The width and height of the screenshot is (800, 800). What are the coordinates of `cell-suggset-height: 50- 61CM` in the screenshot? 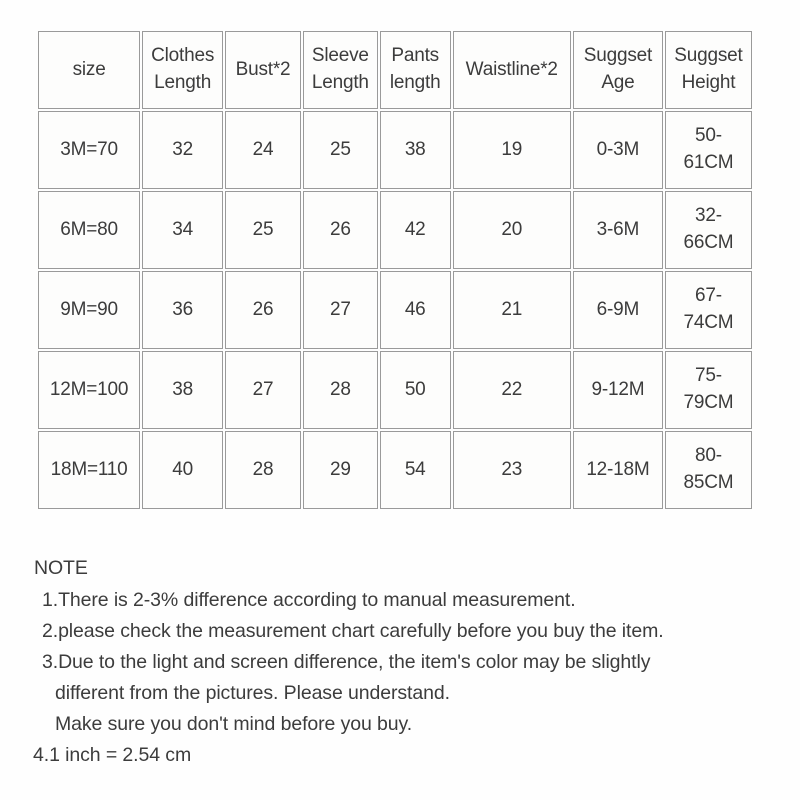 It's located at (708, 150).